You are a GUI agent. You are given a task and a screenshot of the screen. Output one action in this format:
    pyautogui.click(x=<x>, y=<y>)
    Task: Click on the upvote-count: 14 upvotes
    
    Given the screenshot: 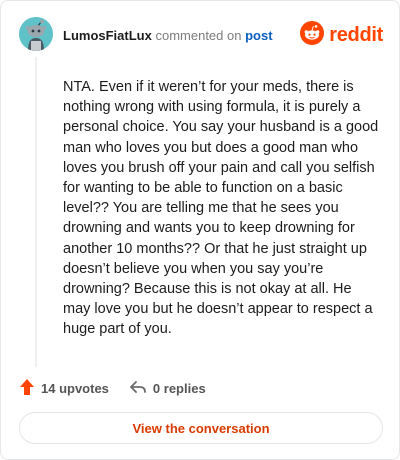 What is the action you would take?
    pyautogui.click(x=75, y=388)
    